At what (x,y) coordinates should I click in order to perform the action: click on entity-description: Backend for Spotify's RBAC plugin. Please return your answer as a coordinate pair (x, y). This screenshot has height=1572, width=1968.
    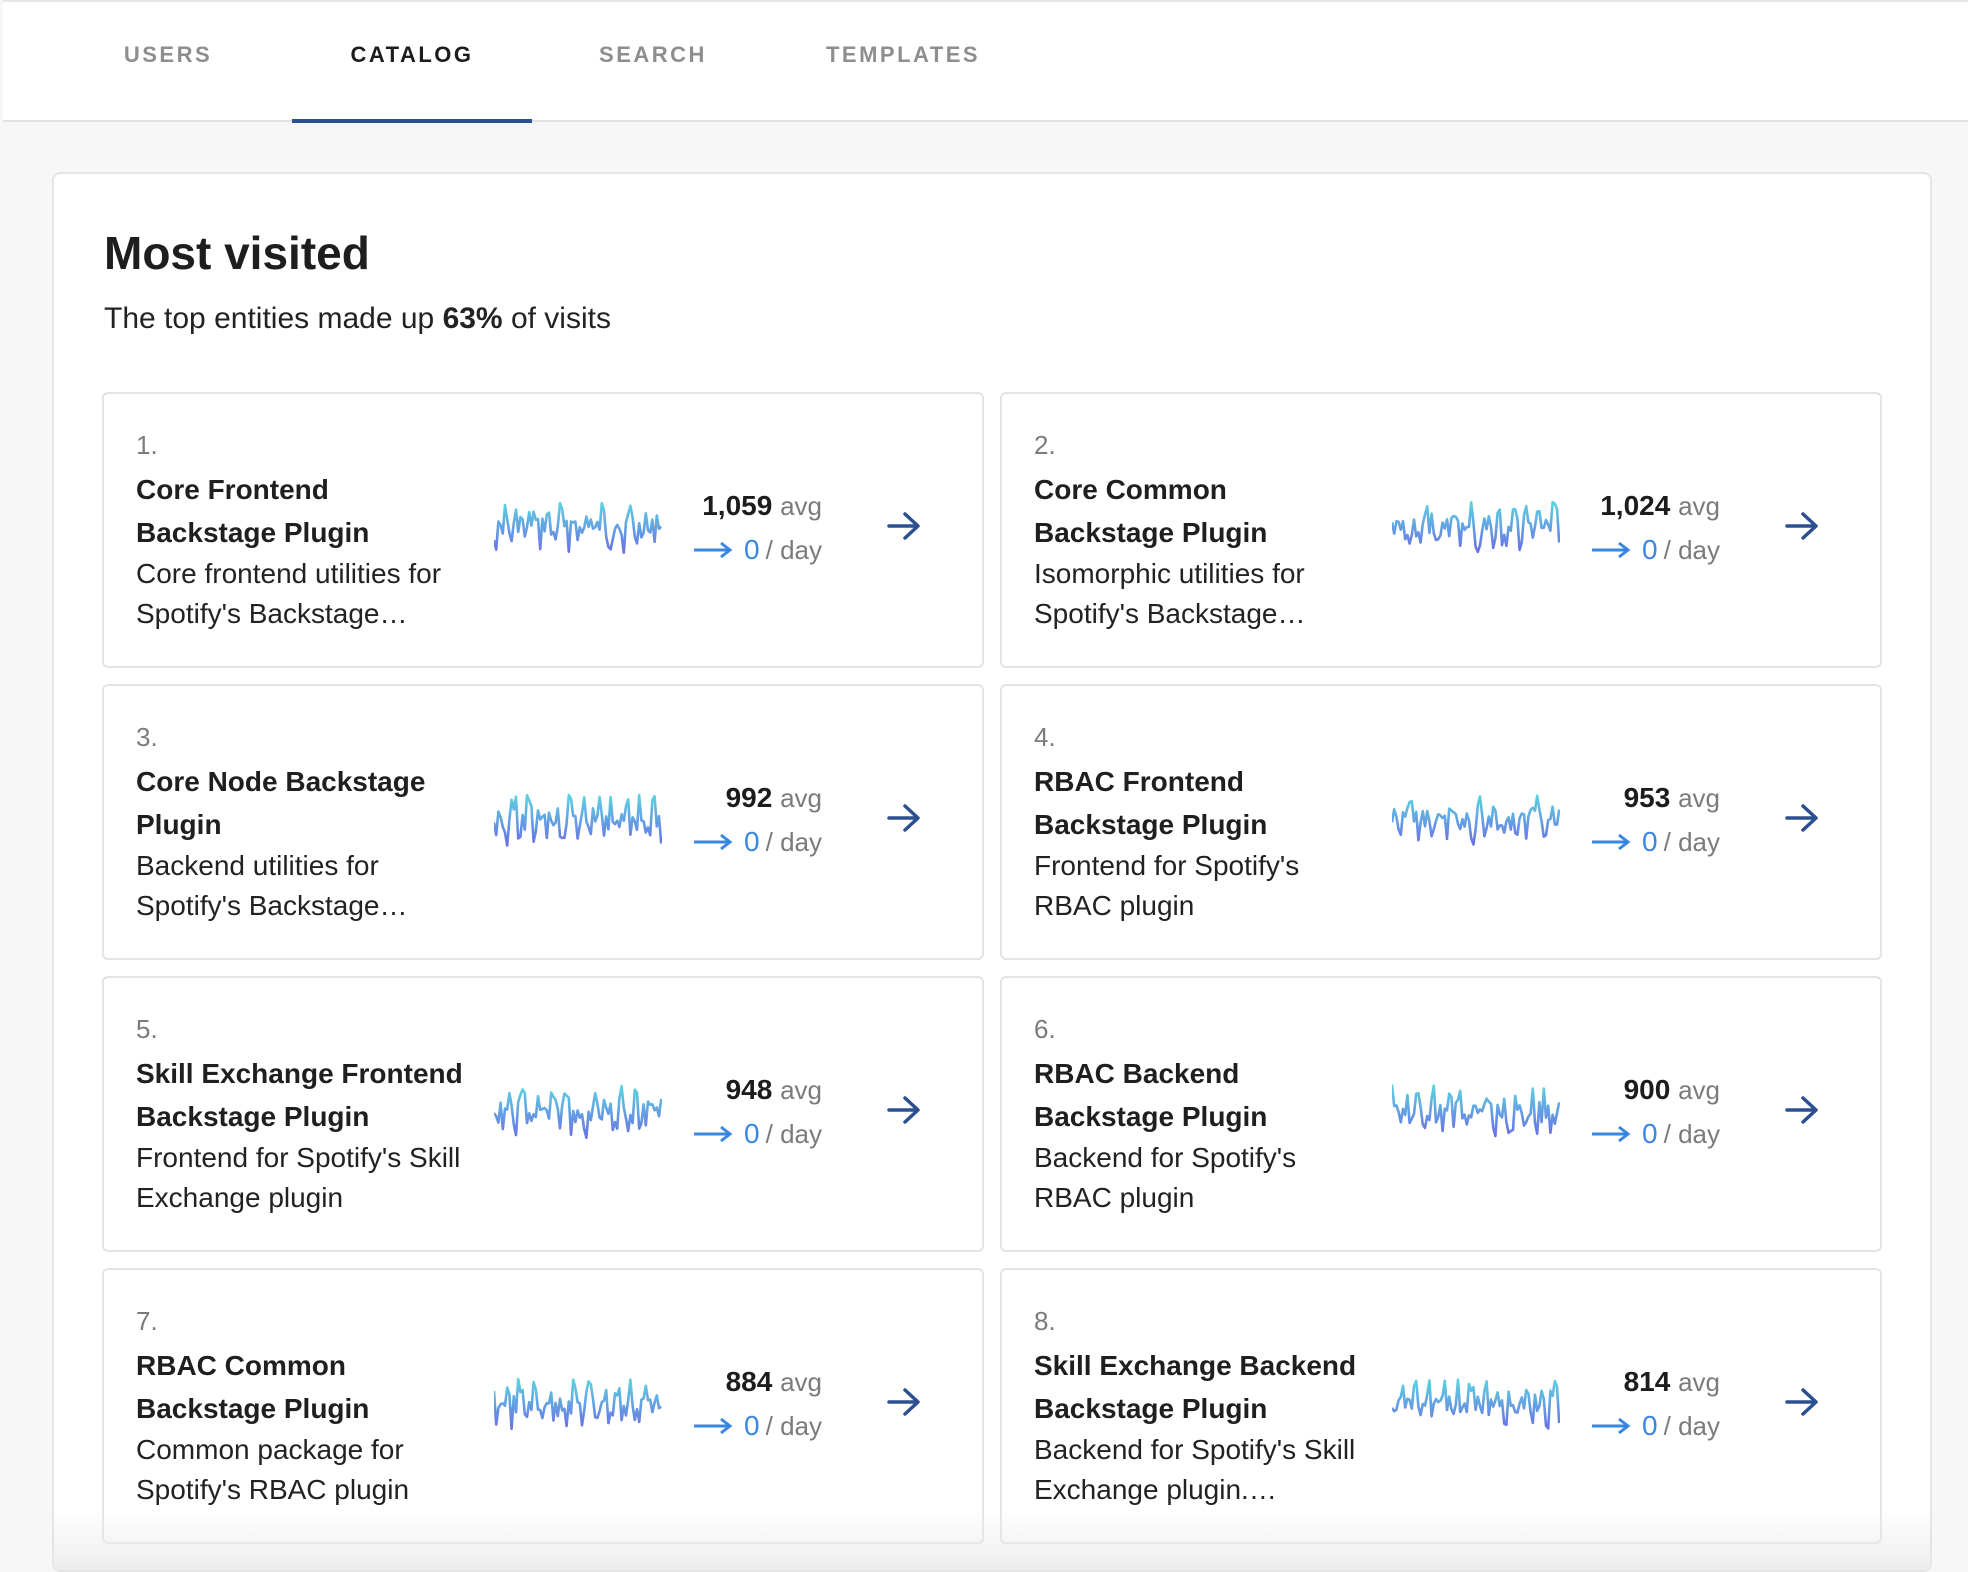
    Looking at the image, I should click on (1165, 1177).